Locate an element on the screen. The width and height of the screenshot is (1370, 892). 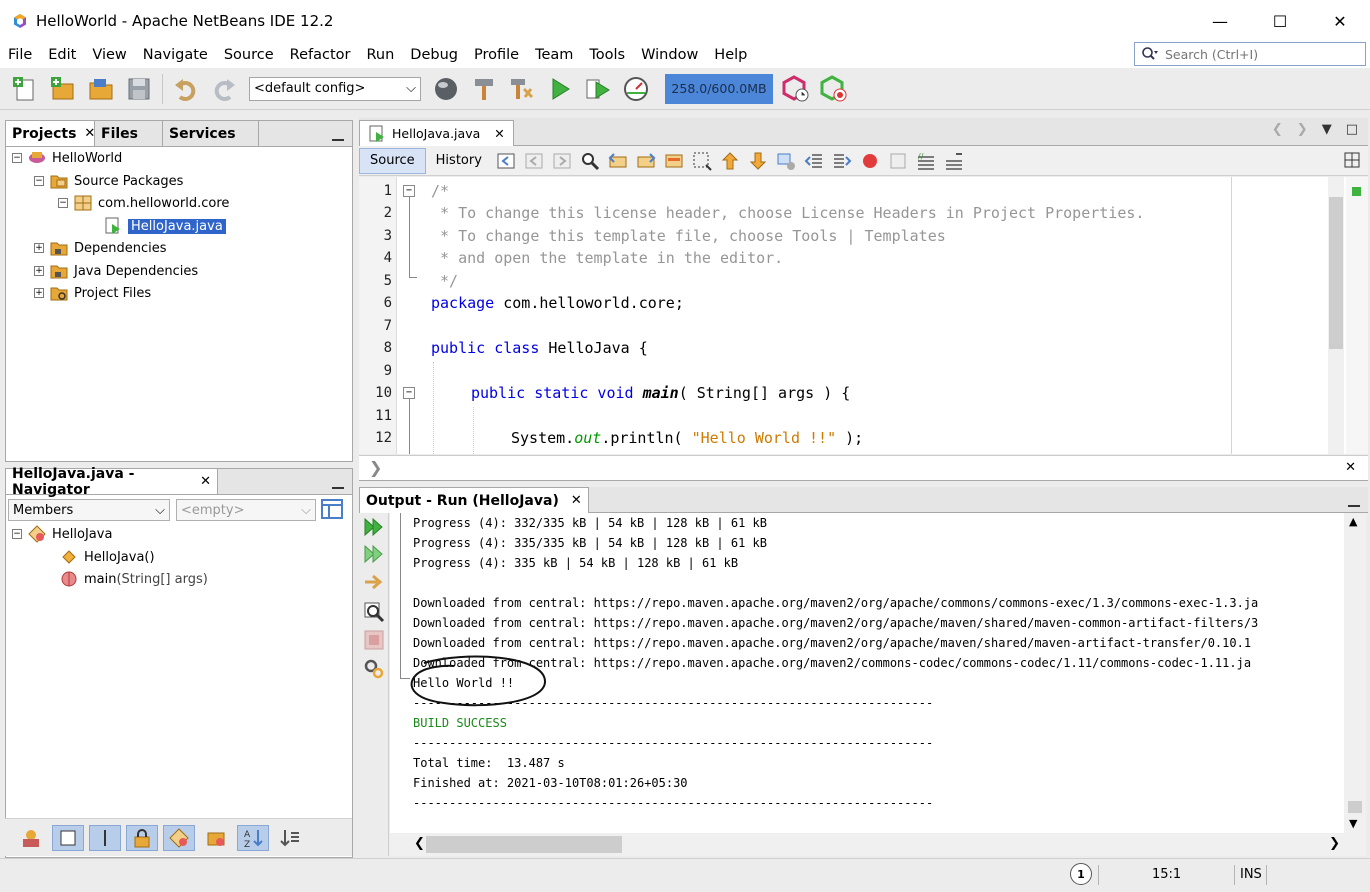
new-file-button is located at coordinates (25, 89).